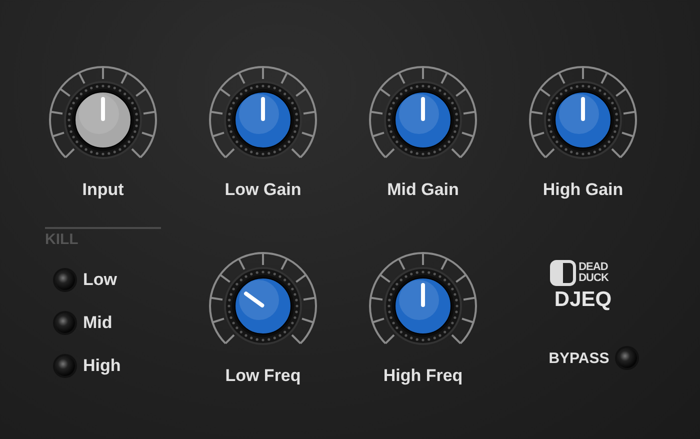 The width and height of the screenshot is (700, 439). I want to click on bypass-label: BYPASS, so click(579, 358).